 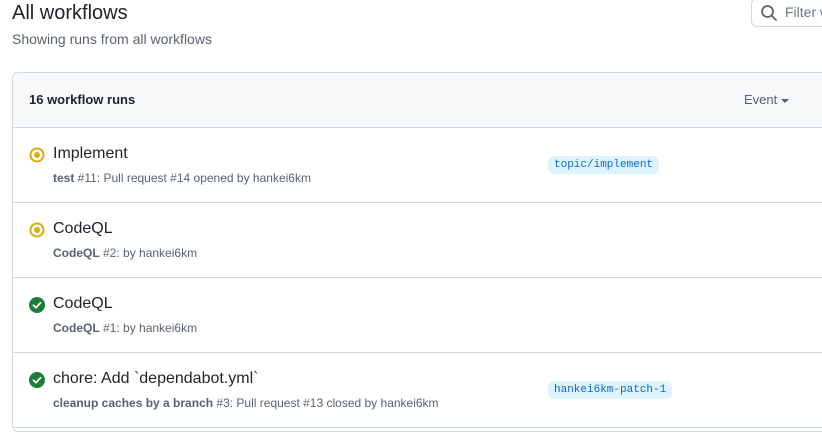 What do you see at coordinates (761, 99) in the screenshot?
I see `event-filter-label: Event` at bounding box center [761, 99].